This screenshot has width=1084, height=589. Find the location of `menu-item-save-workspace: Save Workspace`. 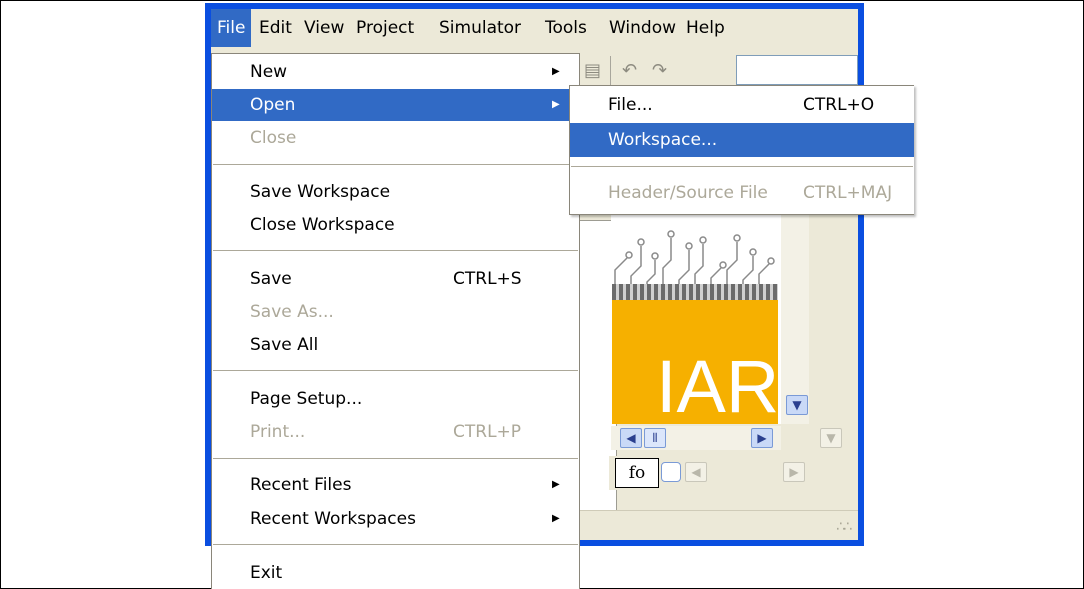

menu-item-save-workspace: Save Workspace is located at coordinates (395, 192).